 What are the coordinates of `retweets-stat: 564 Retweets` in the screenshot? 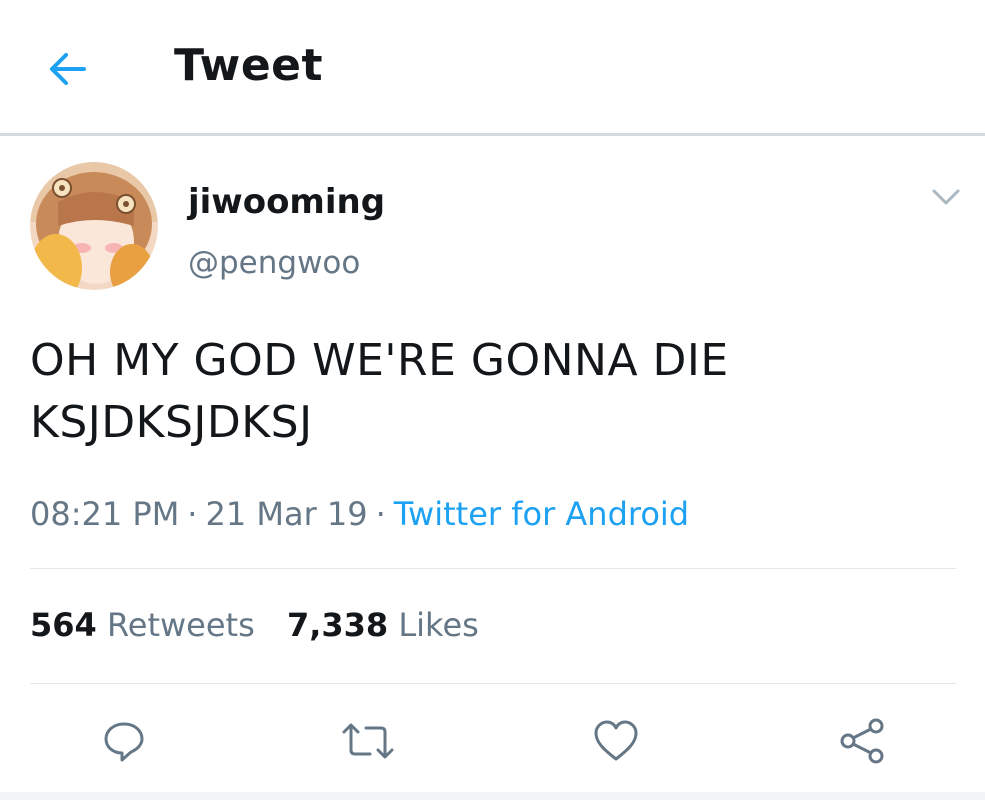 It's located at (142, 625).